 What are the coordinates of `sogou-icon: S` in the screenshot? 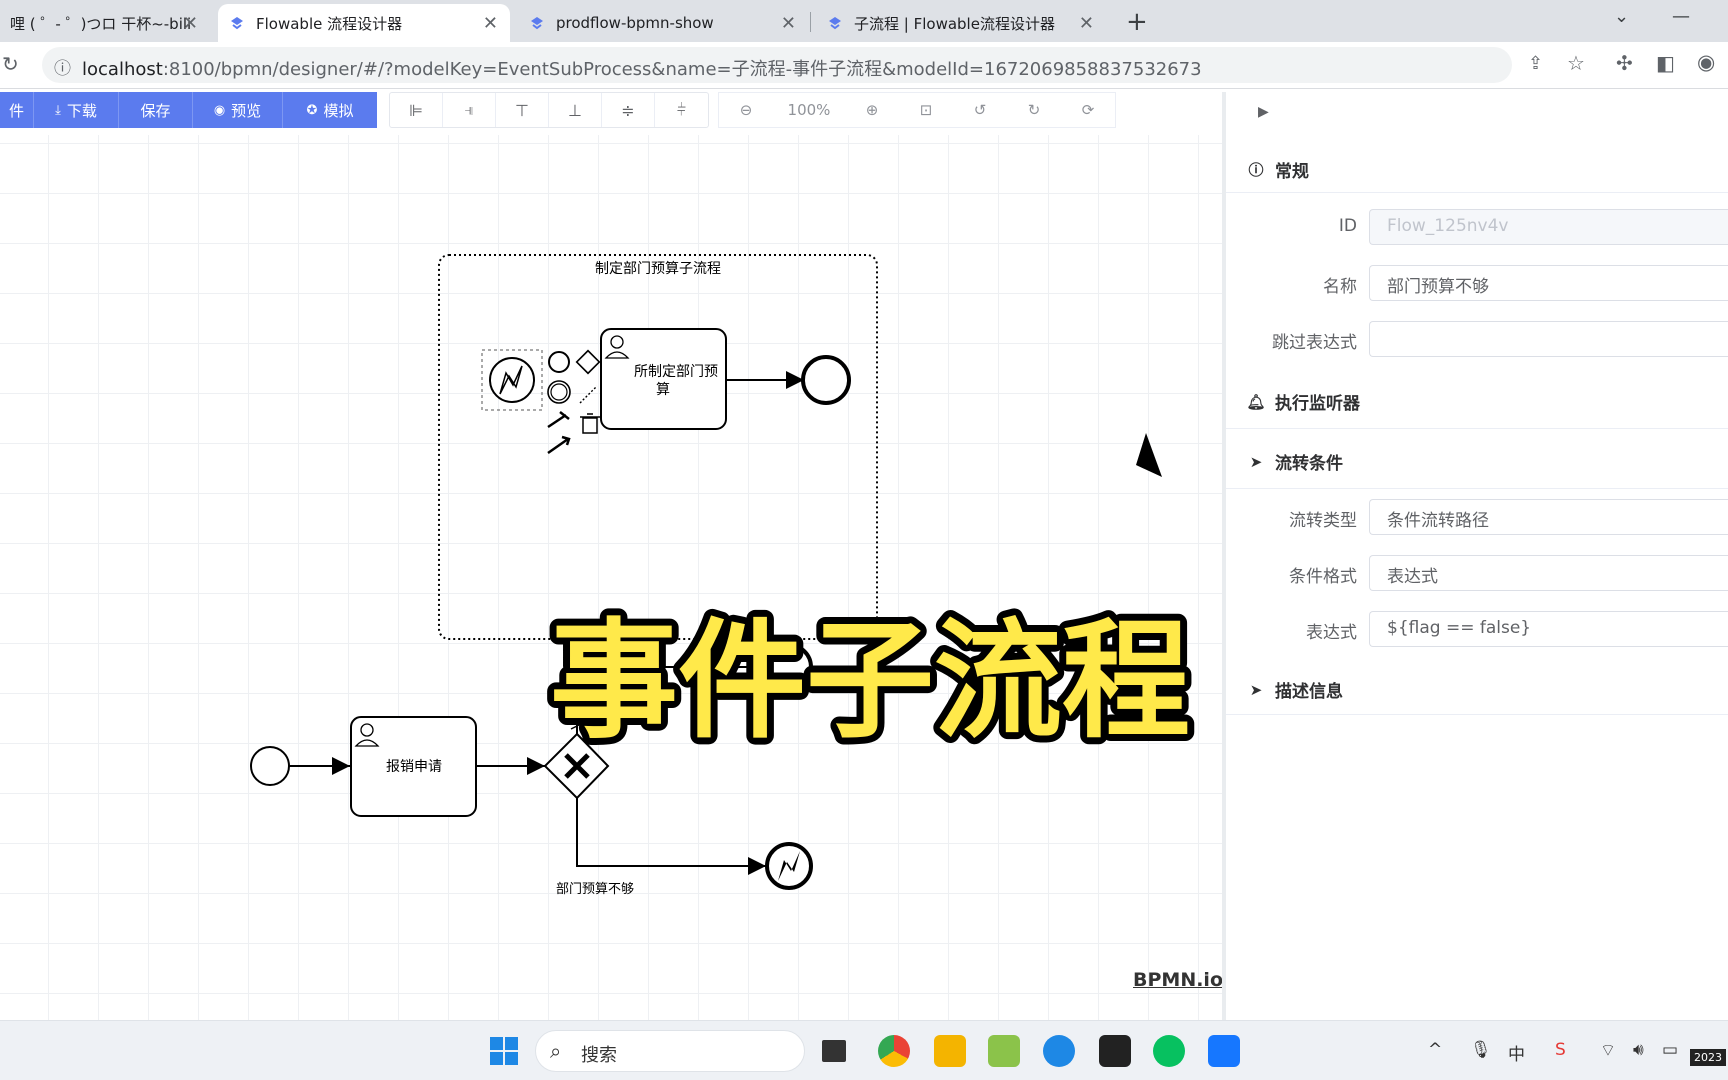 It's located at (1560, 1050).